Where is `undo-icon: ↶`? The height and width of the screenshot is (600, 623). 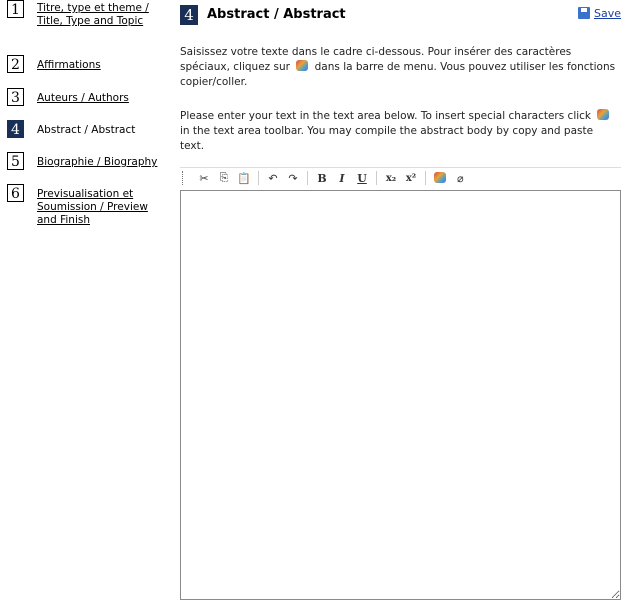
undo-icon: ↶ is located at coordinates (273, 178).